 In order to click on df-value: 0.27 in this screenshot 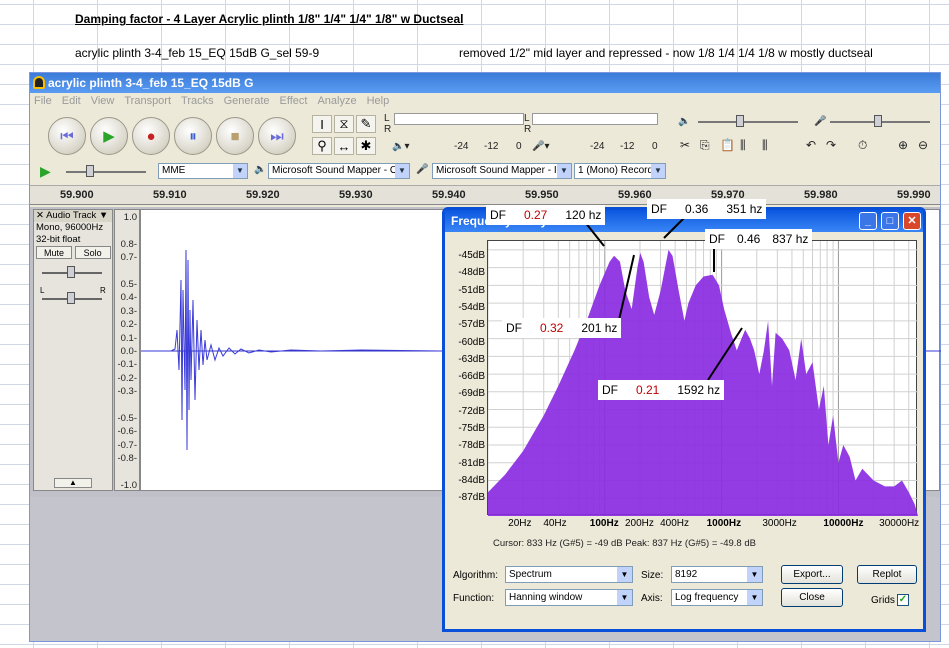, I will do `click(536, 215)`.